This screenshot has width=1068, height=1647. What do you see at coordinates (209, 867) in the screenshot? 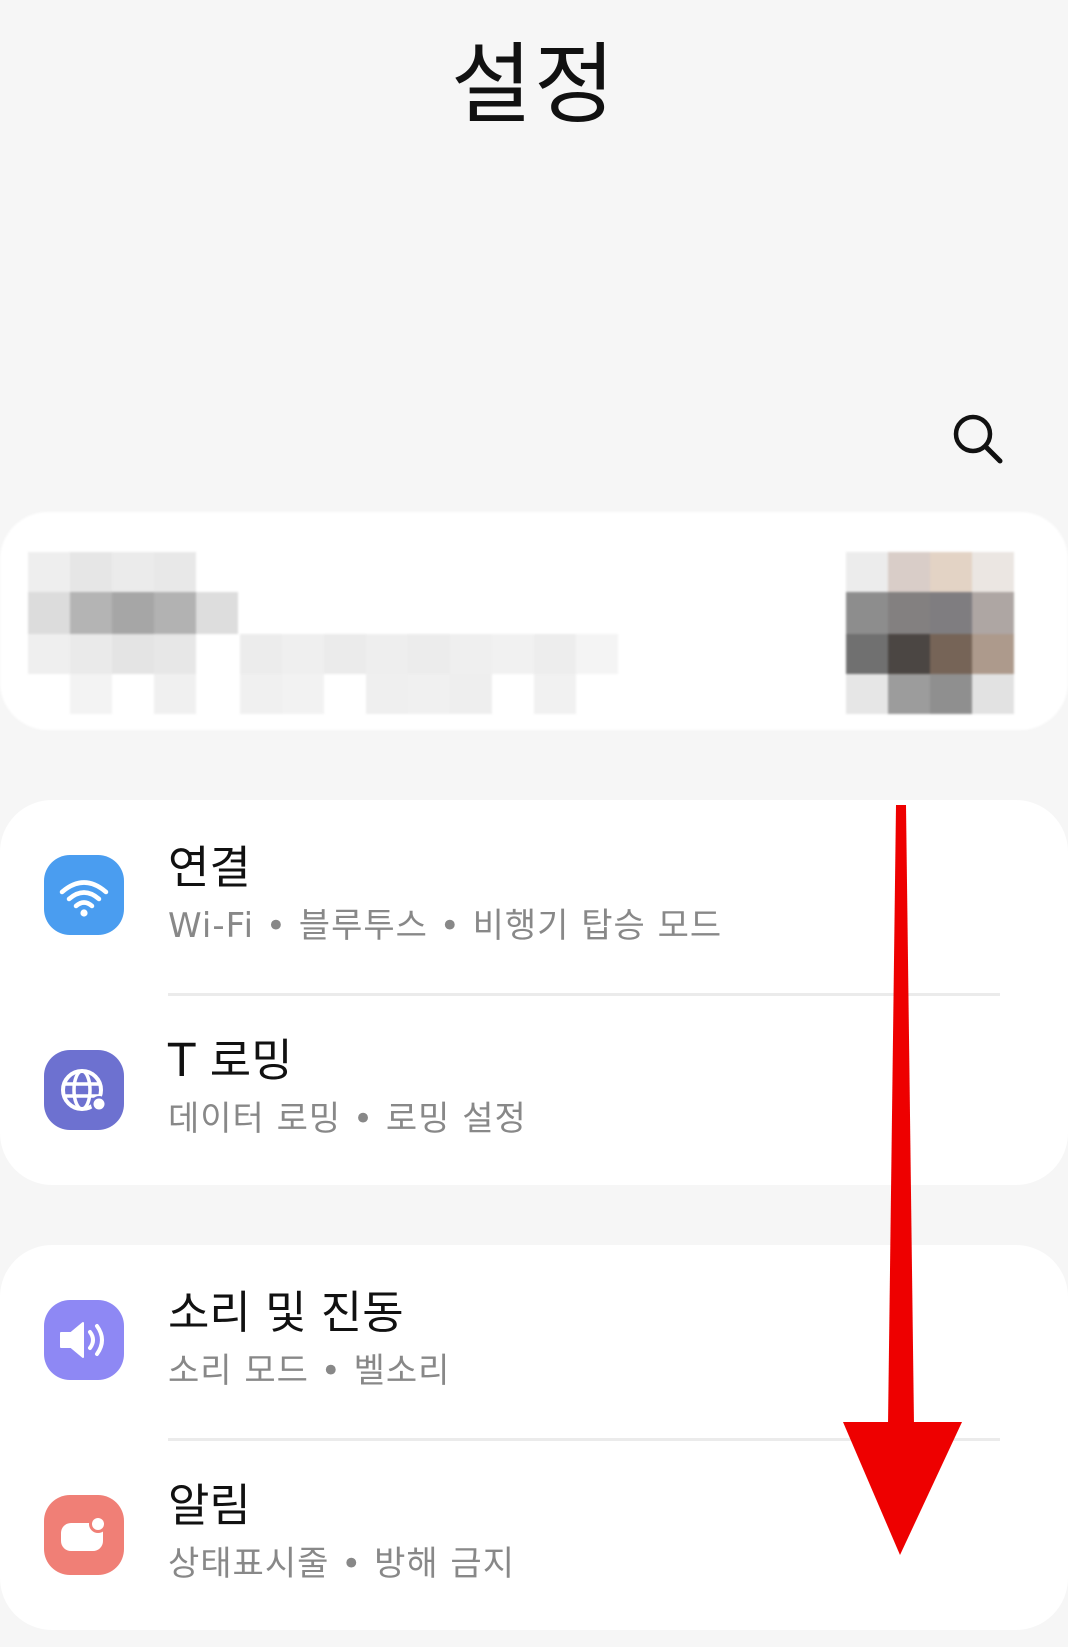
I see `settings-item-title: 연결` at bounding box center [209, 867].